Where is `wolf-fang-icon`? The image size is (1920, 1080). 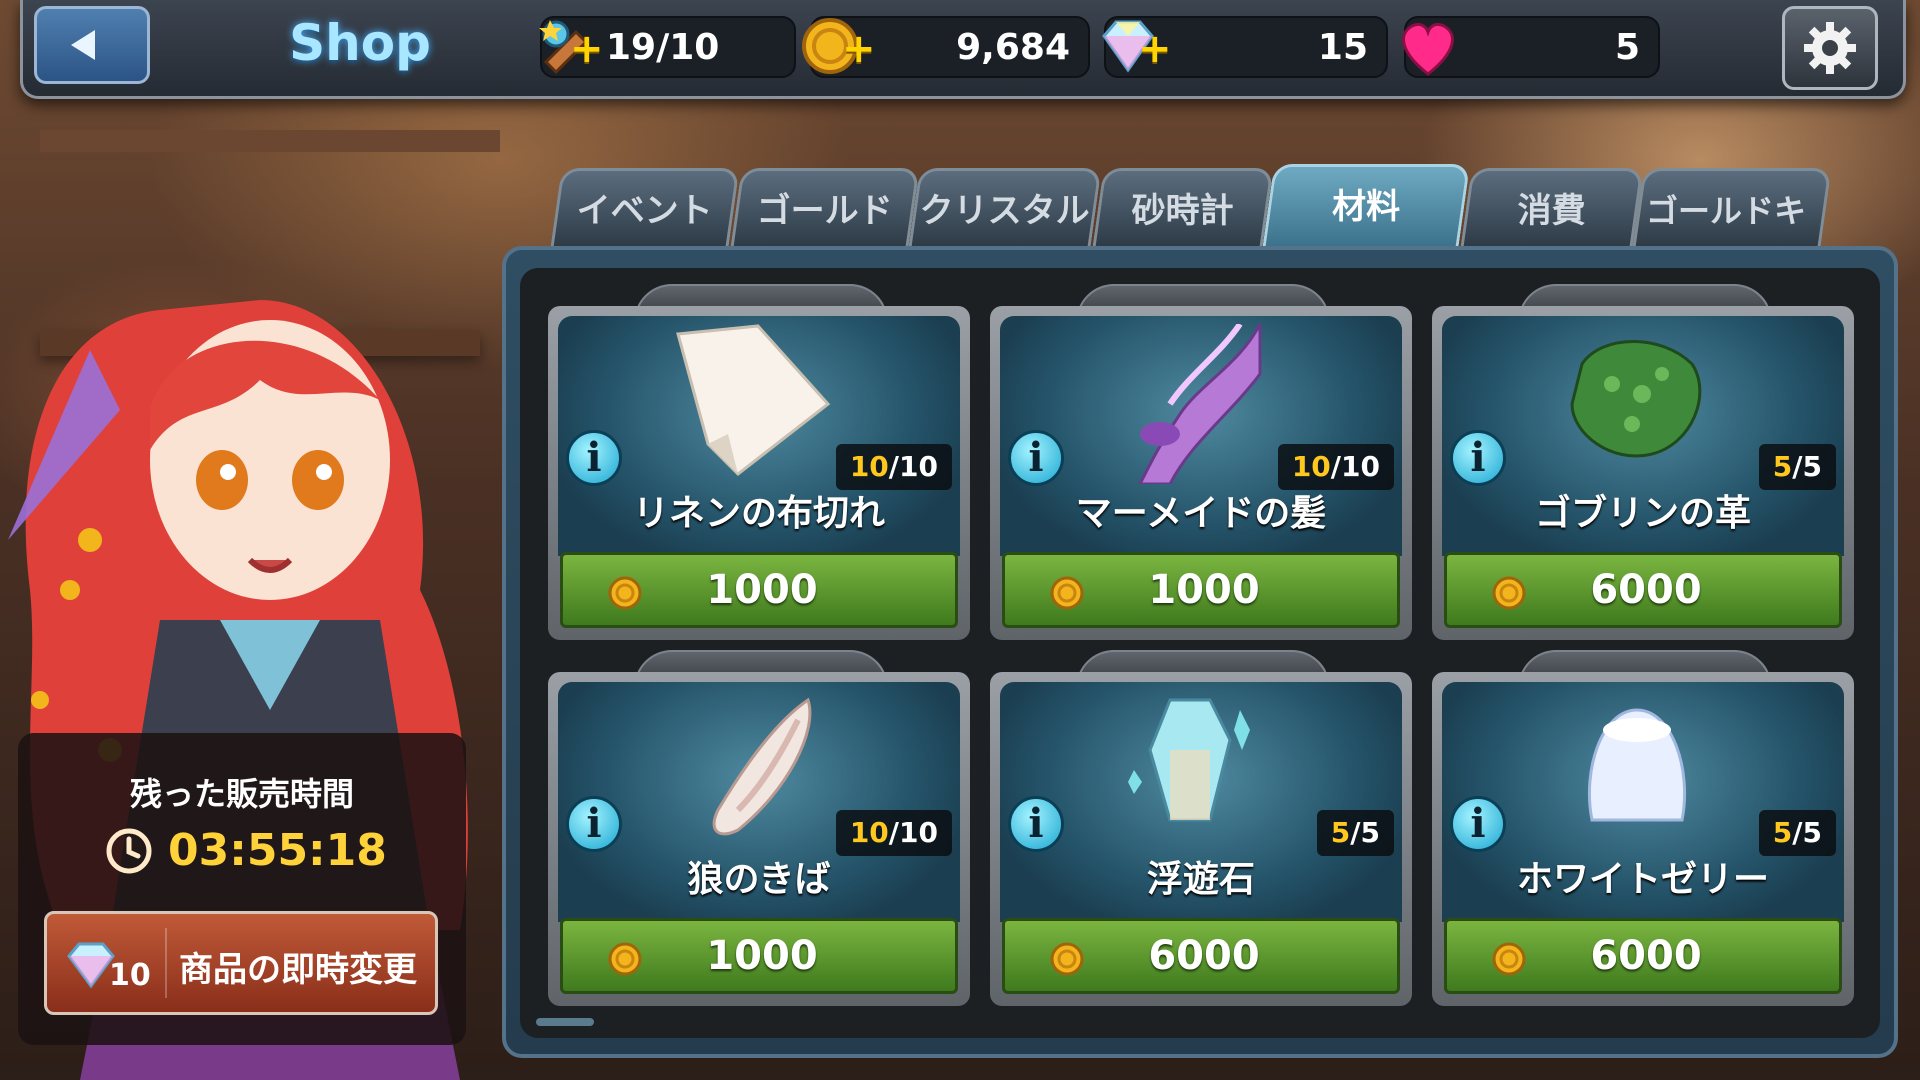
wolf-fang-icon is located at coordinates (762, 766).